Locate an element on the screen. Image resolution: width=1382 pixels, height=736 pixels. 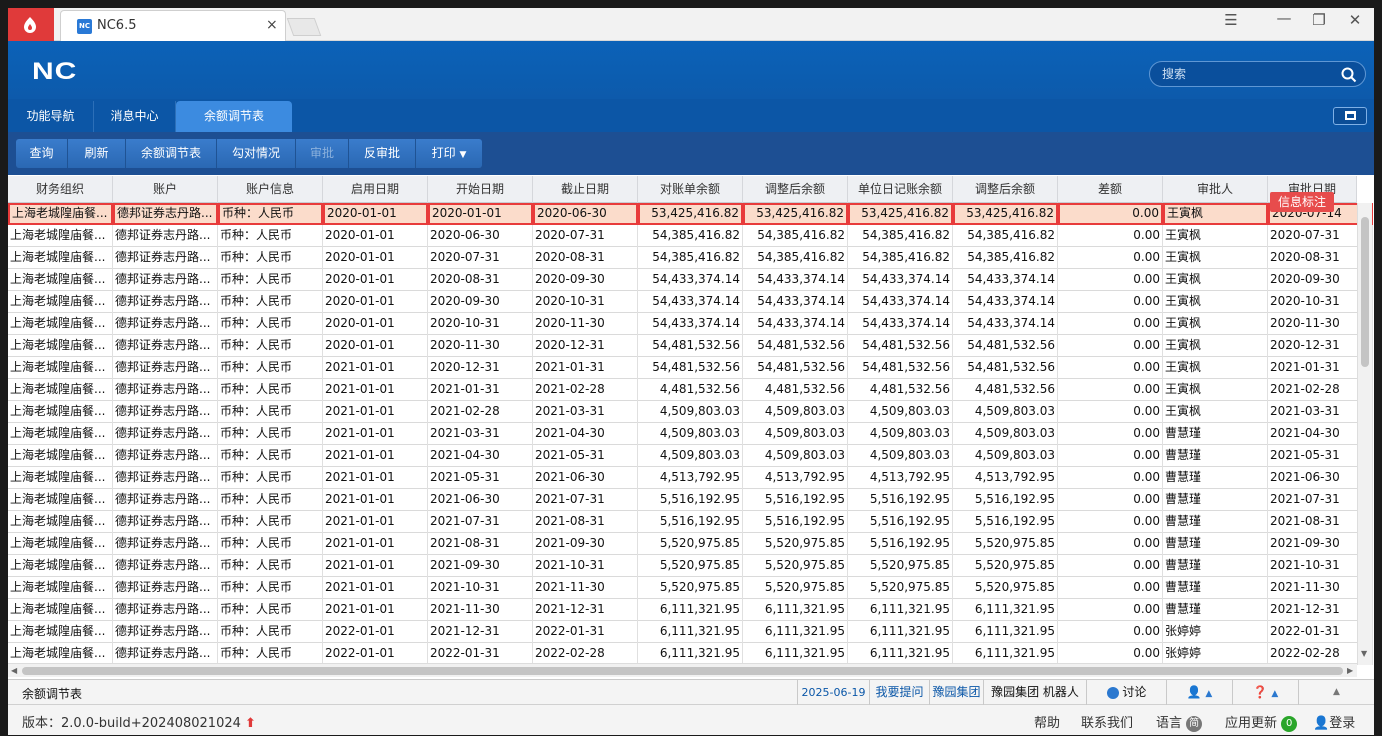
unapprove-button: 反审批 is located at coordinates (382, 153).